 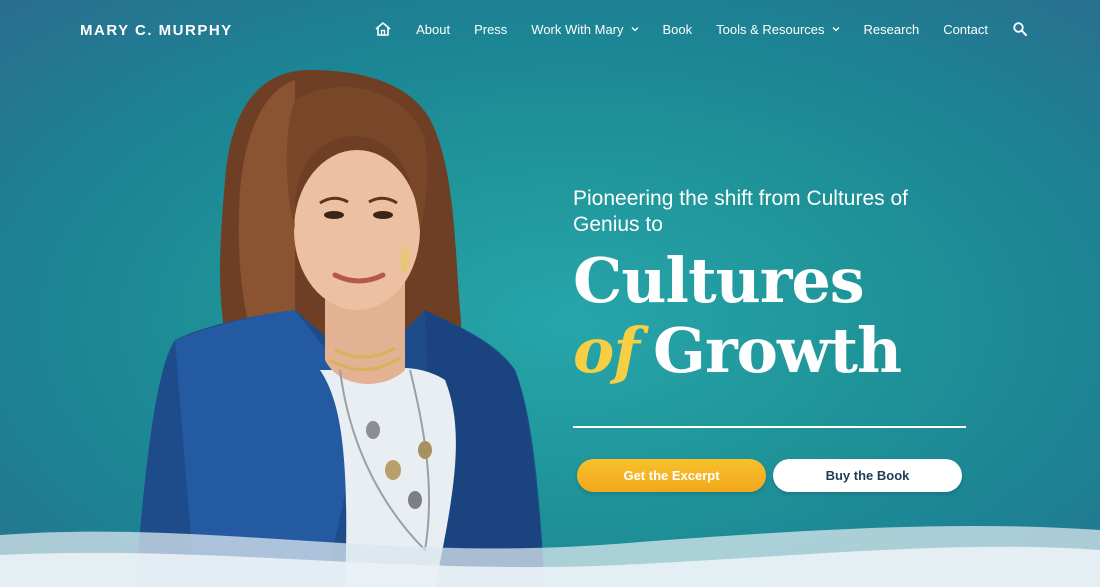 I want to click on nav-research: Research, so click(x=892, y=29).